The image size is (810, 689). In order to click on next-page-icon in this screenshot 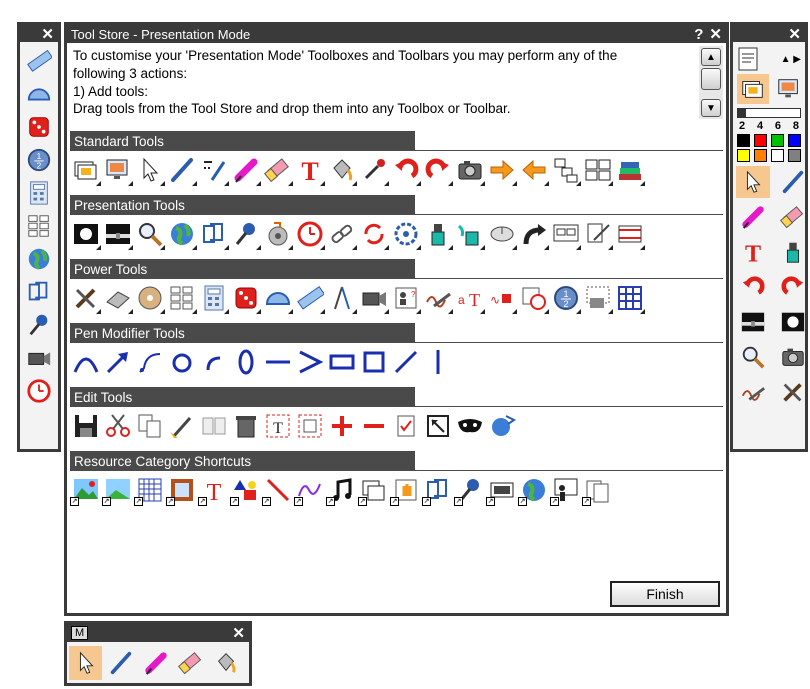, I will do `click(501, 170)`.